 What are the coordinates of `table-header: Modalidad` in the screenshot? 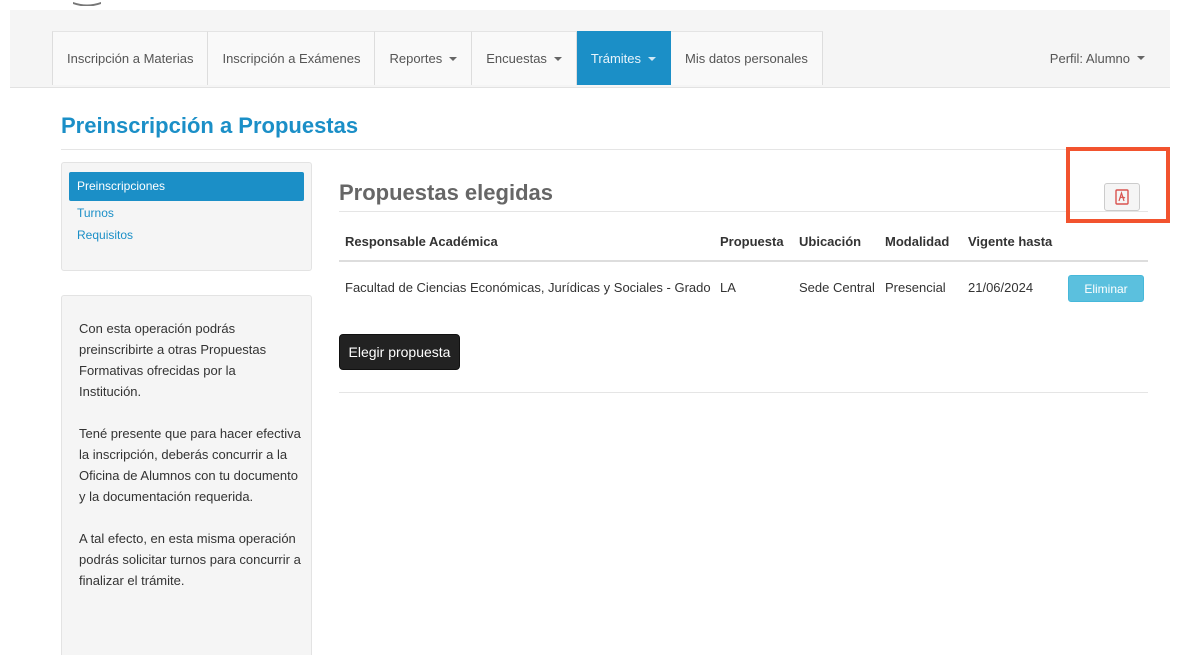 It's located at (917, 241).